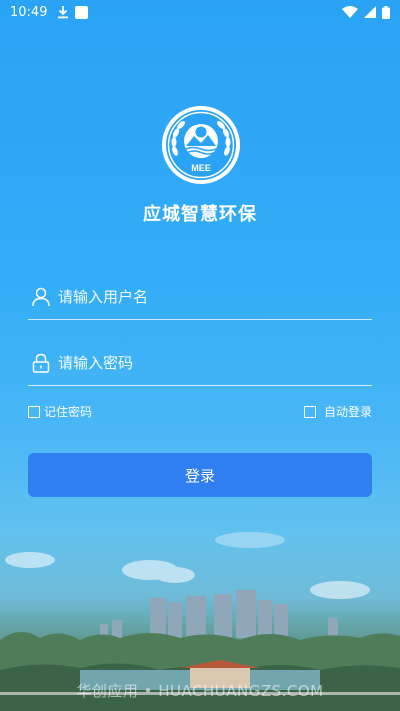 This screenshot has height=711, width=400. What do you see at coordinates (215, 362) in the screenshot?
I see `password-input` at bounding box center [215, 362].